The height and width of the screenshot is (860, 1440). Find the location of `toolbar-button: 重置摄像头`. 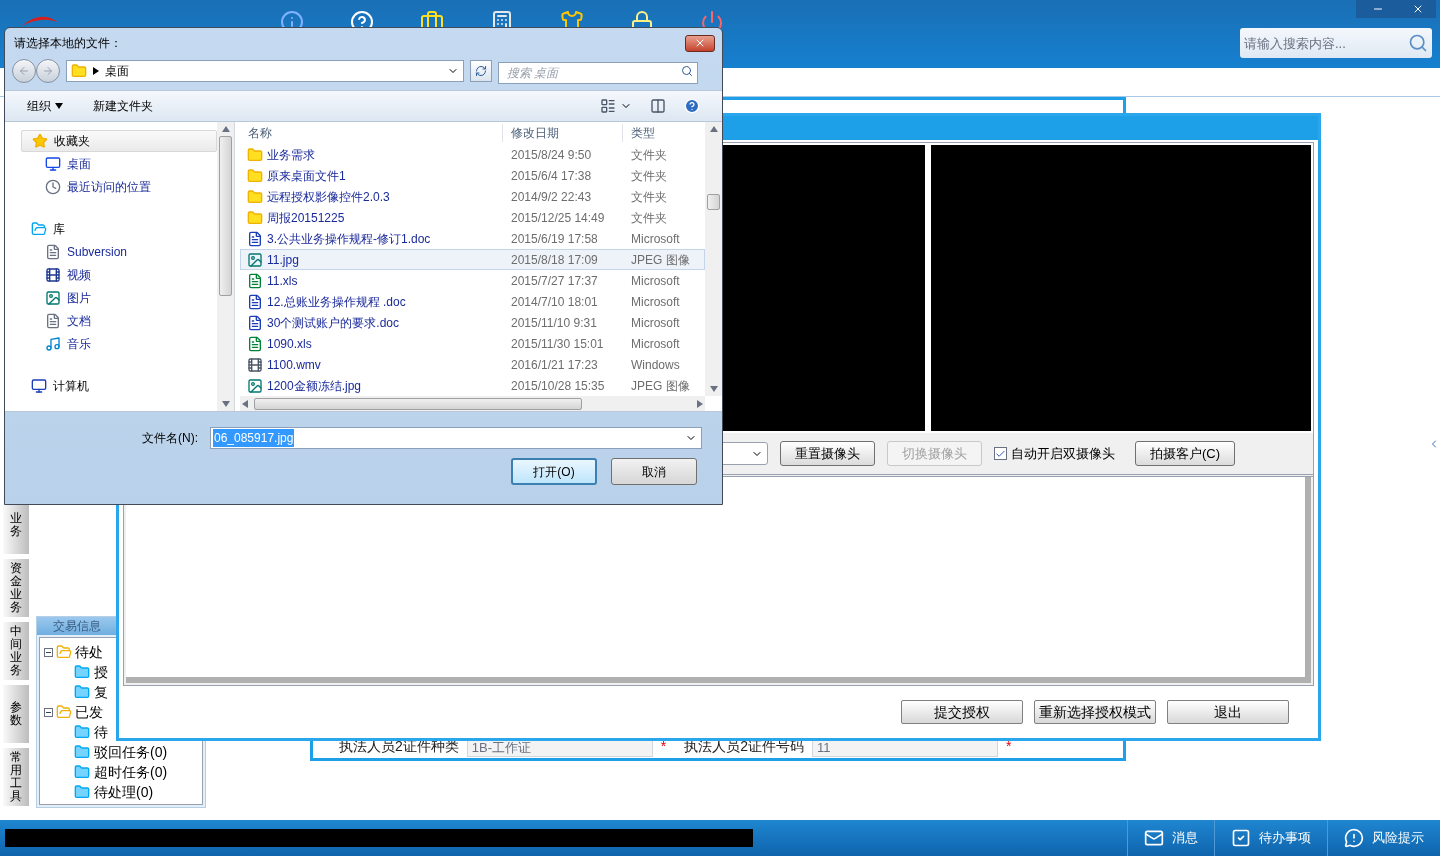

toolbar-button: 重置摄像头 is located at coordinates (827, 453).